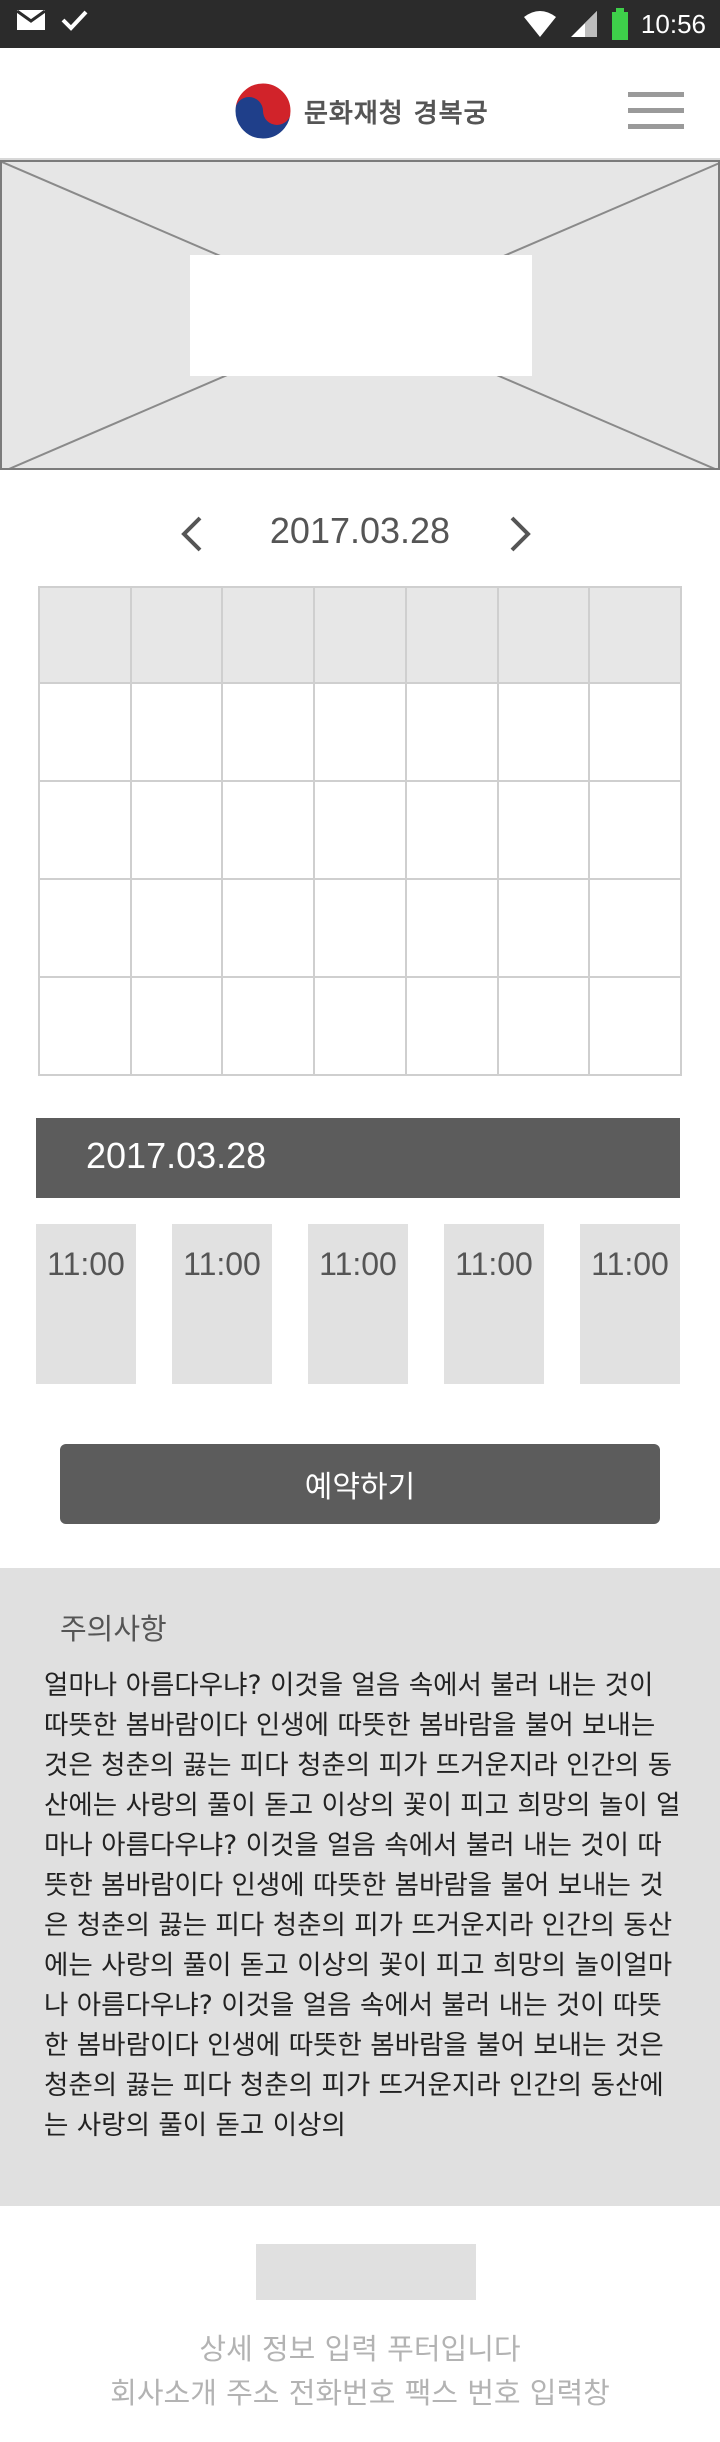 This screenshot has height=2442, width=720. What do you see at coordinates (366, 2272) in the screenshot?
I see `footer-logo-placeholder` at bounding box center [366, 2272].